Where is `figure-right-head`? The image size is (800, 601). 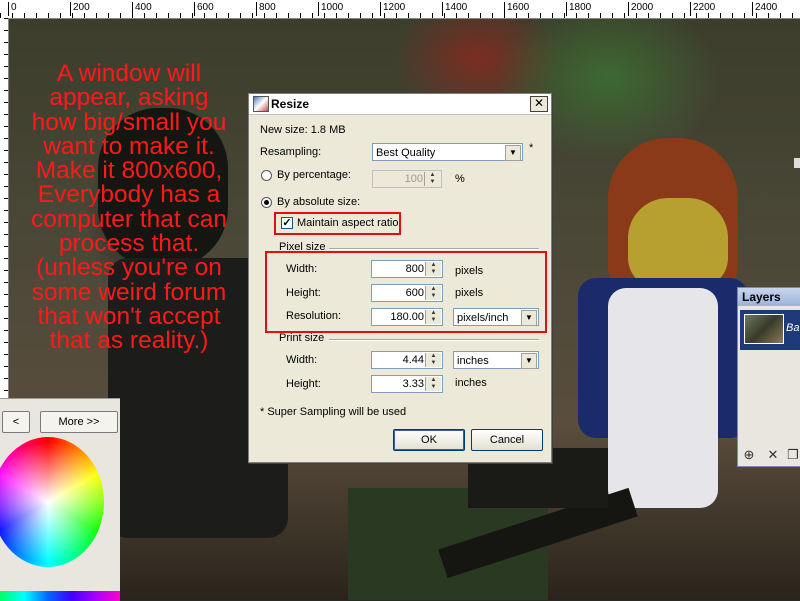
figure-right-head is located at coordinates (678, 243).